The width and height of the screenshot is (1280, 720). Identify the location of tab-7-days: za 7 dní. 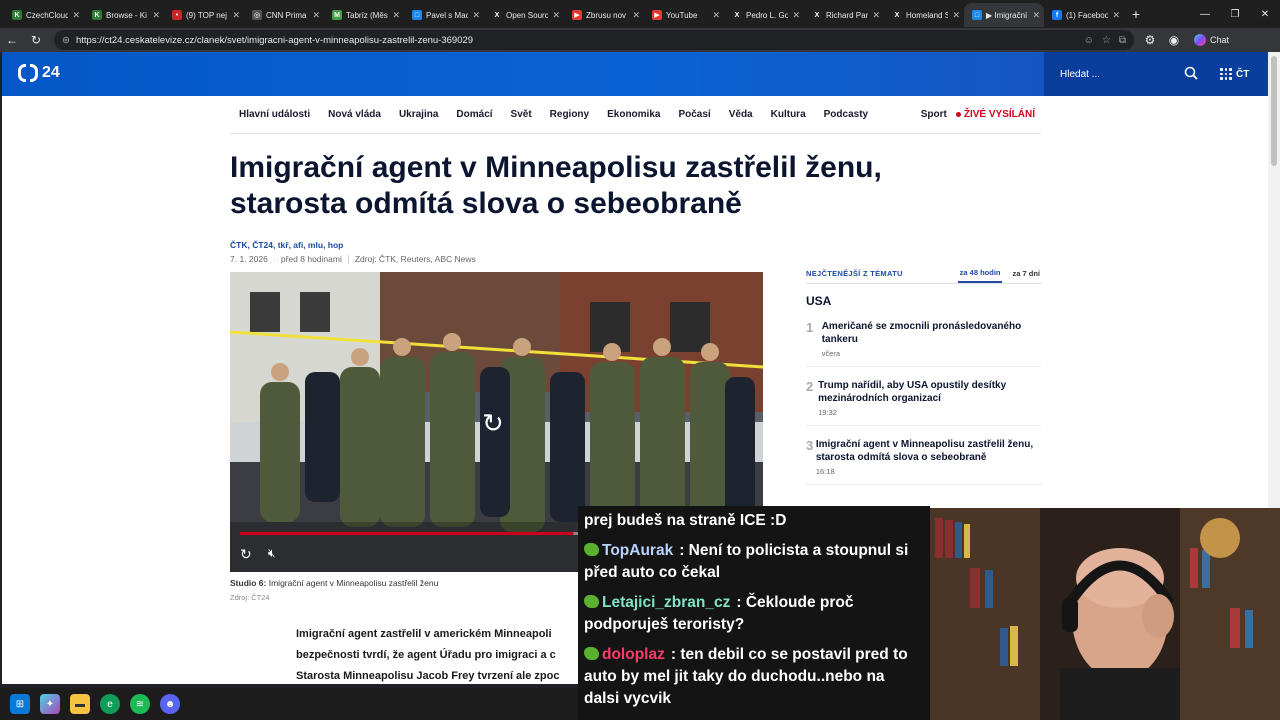
(1026, 273).